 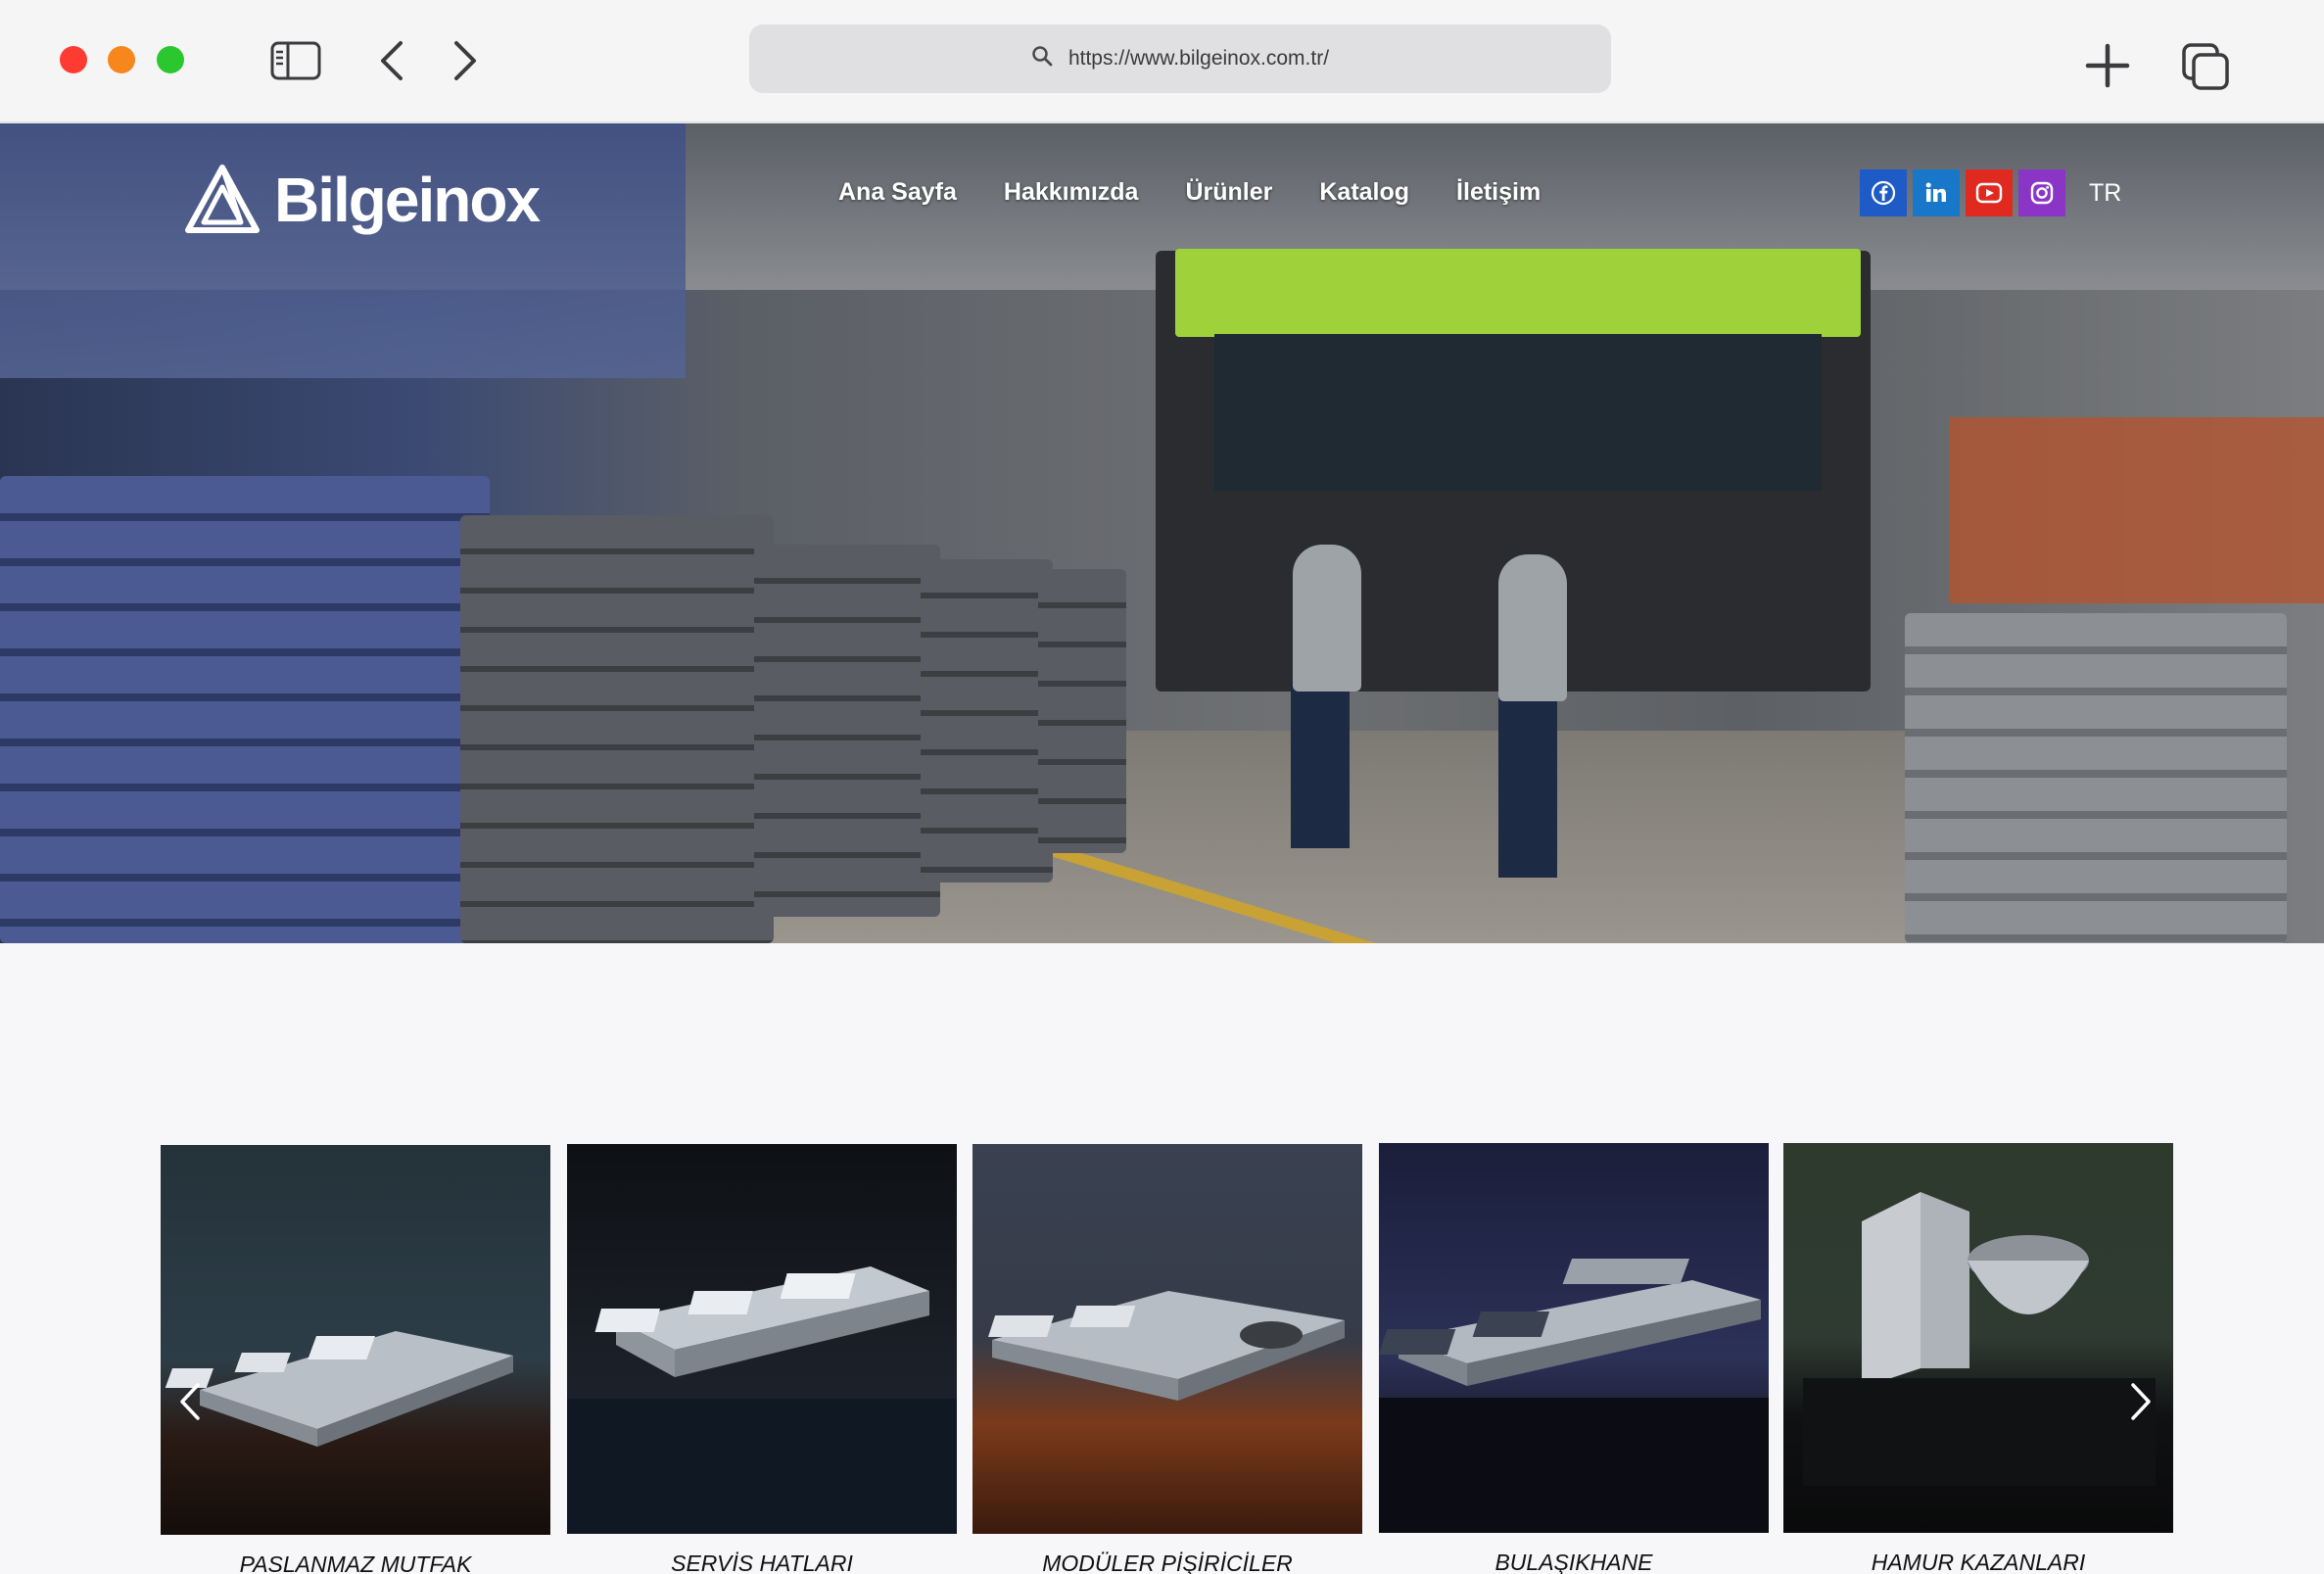 What do you see at coordinates (1364, 192) in the screenshot?
I see `nav-item-katalog: Katalog` at bounding box center [1364, 192].